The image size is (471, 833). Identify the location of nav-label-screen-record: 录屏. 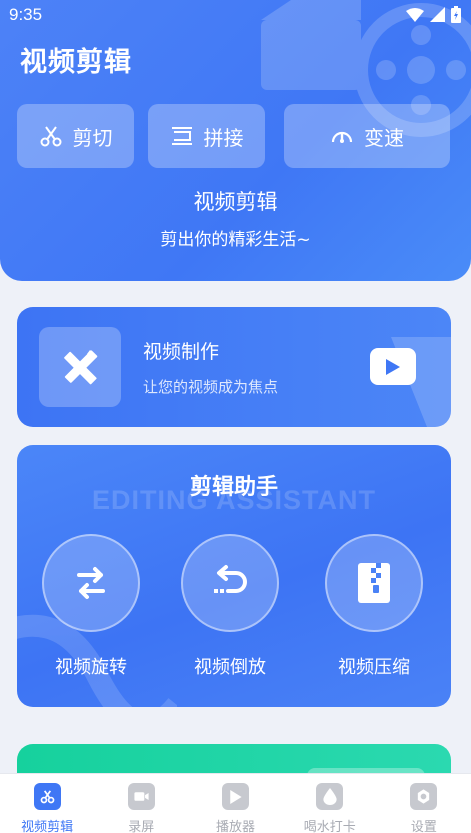
(141, 826).